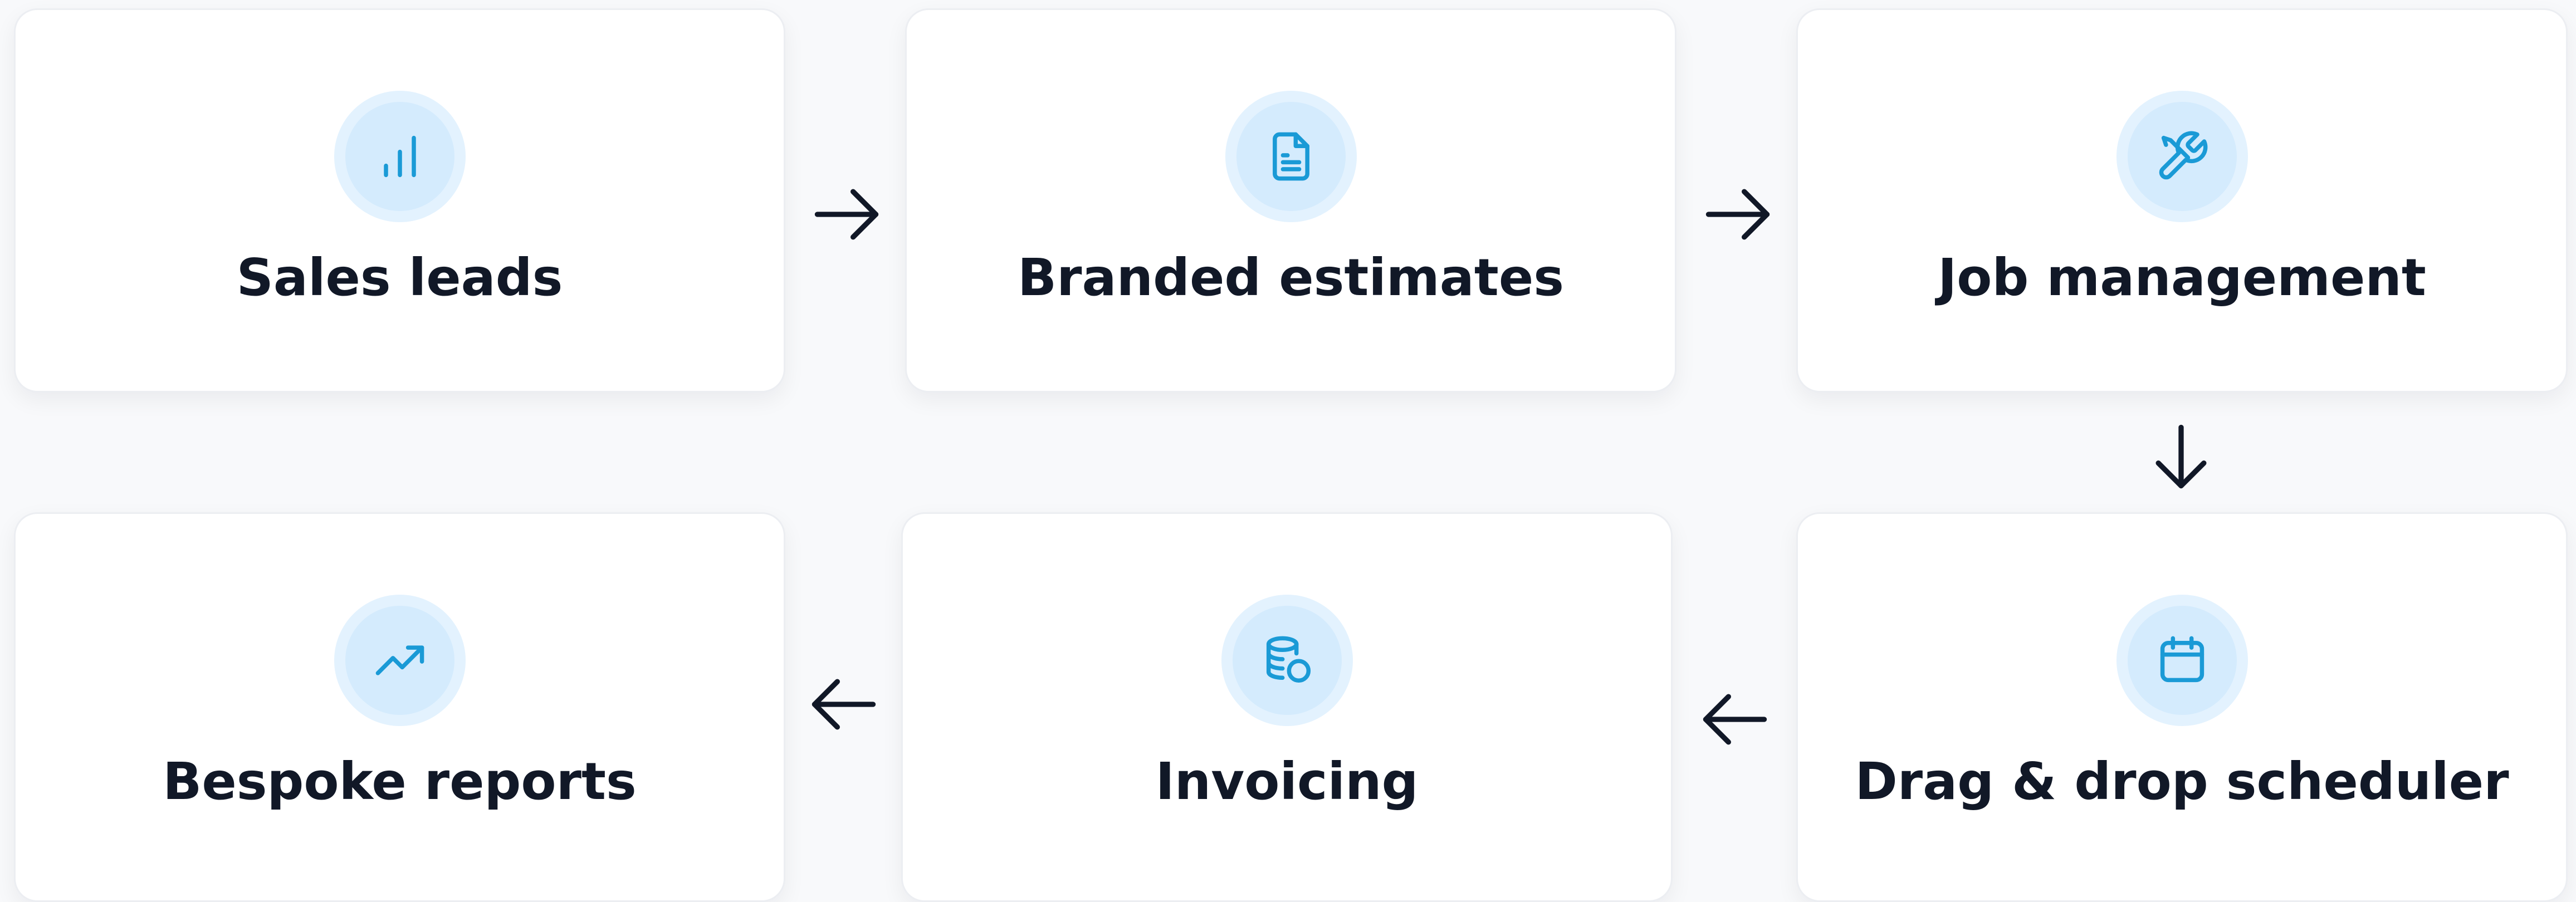  I want to click on calendar-icon, so click(2182, 659).